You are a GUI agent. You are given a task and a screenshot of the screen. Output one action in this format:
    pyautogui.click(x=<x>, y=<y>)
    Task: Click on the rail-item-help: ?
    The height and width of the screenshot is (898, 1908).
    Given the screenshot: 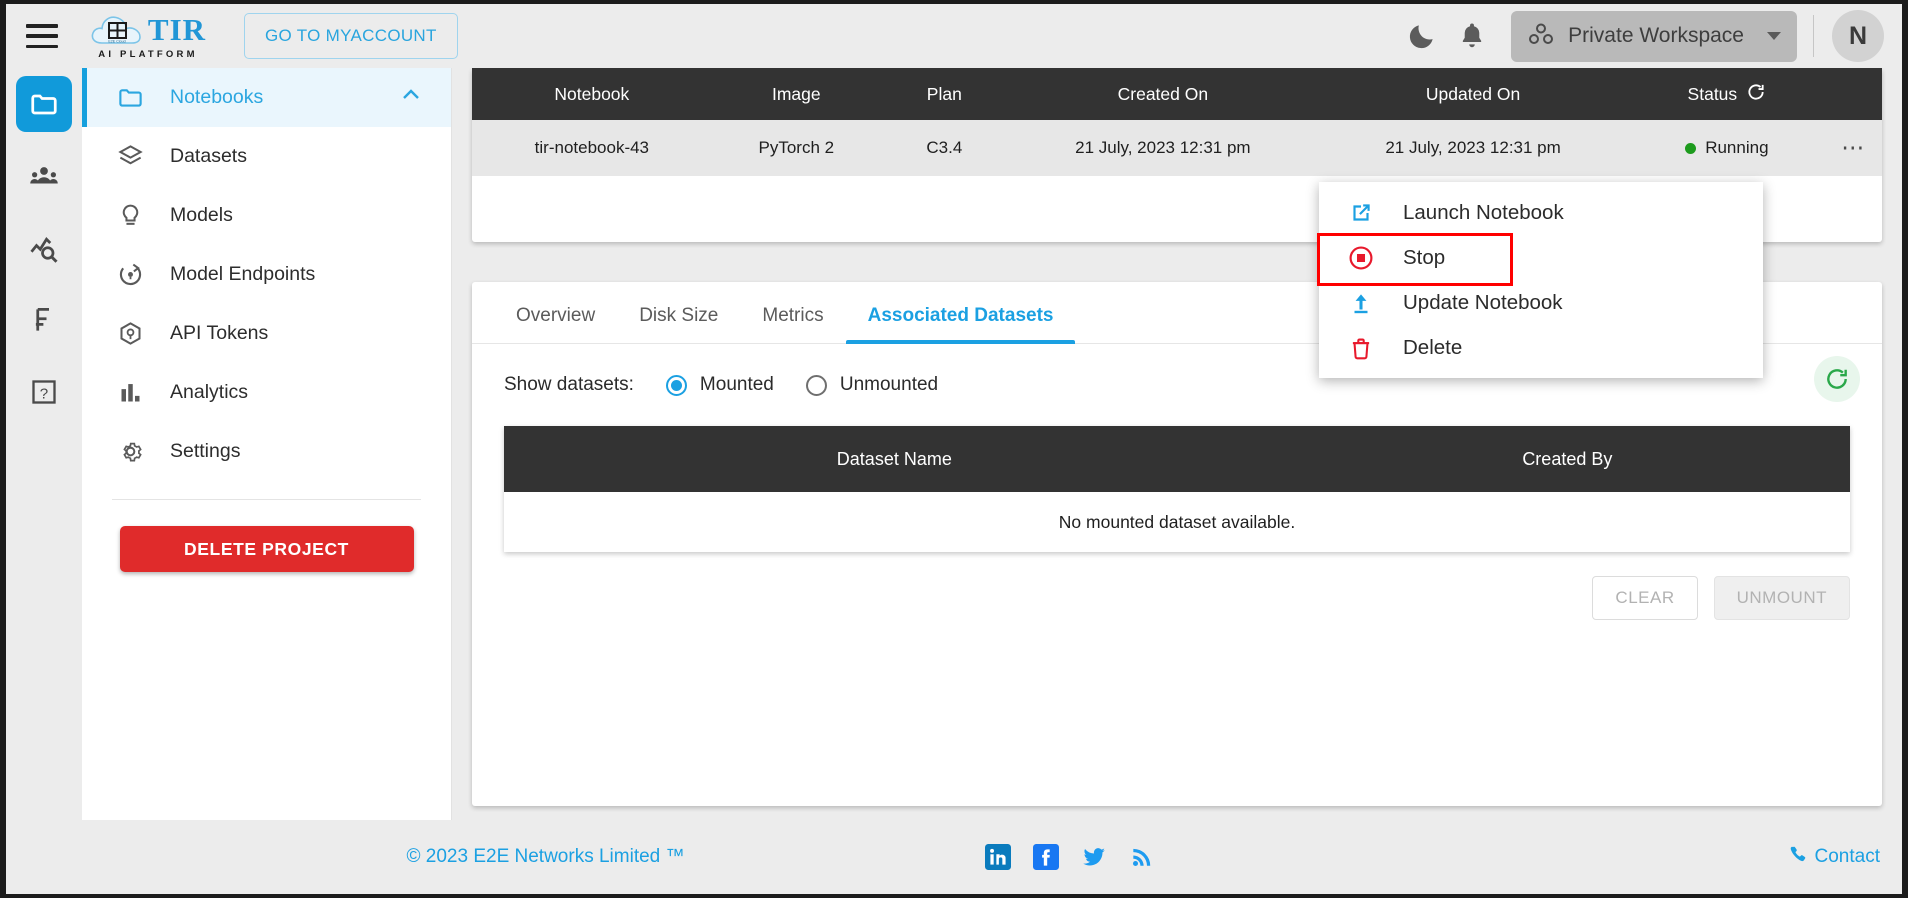 What is the action you would take?
    pyautogui.click(x=44, y=392)
    